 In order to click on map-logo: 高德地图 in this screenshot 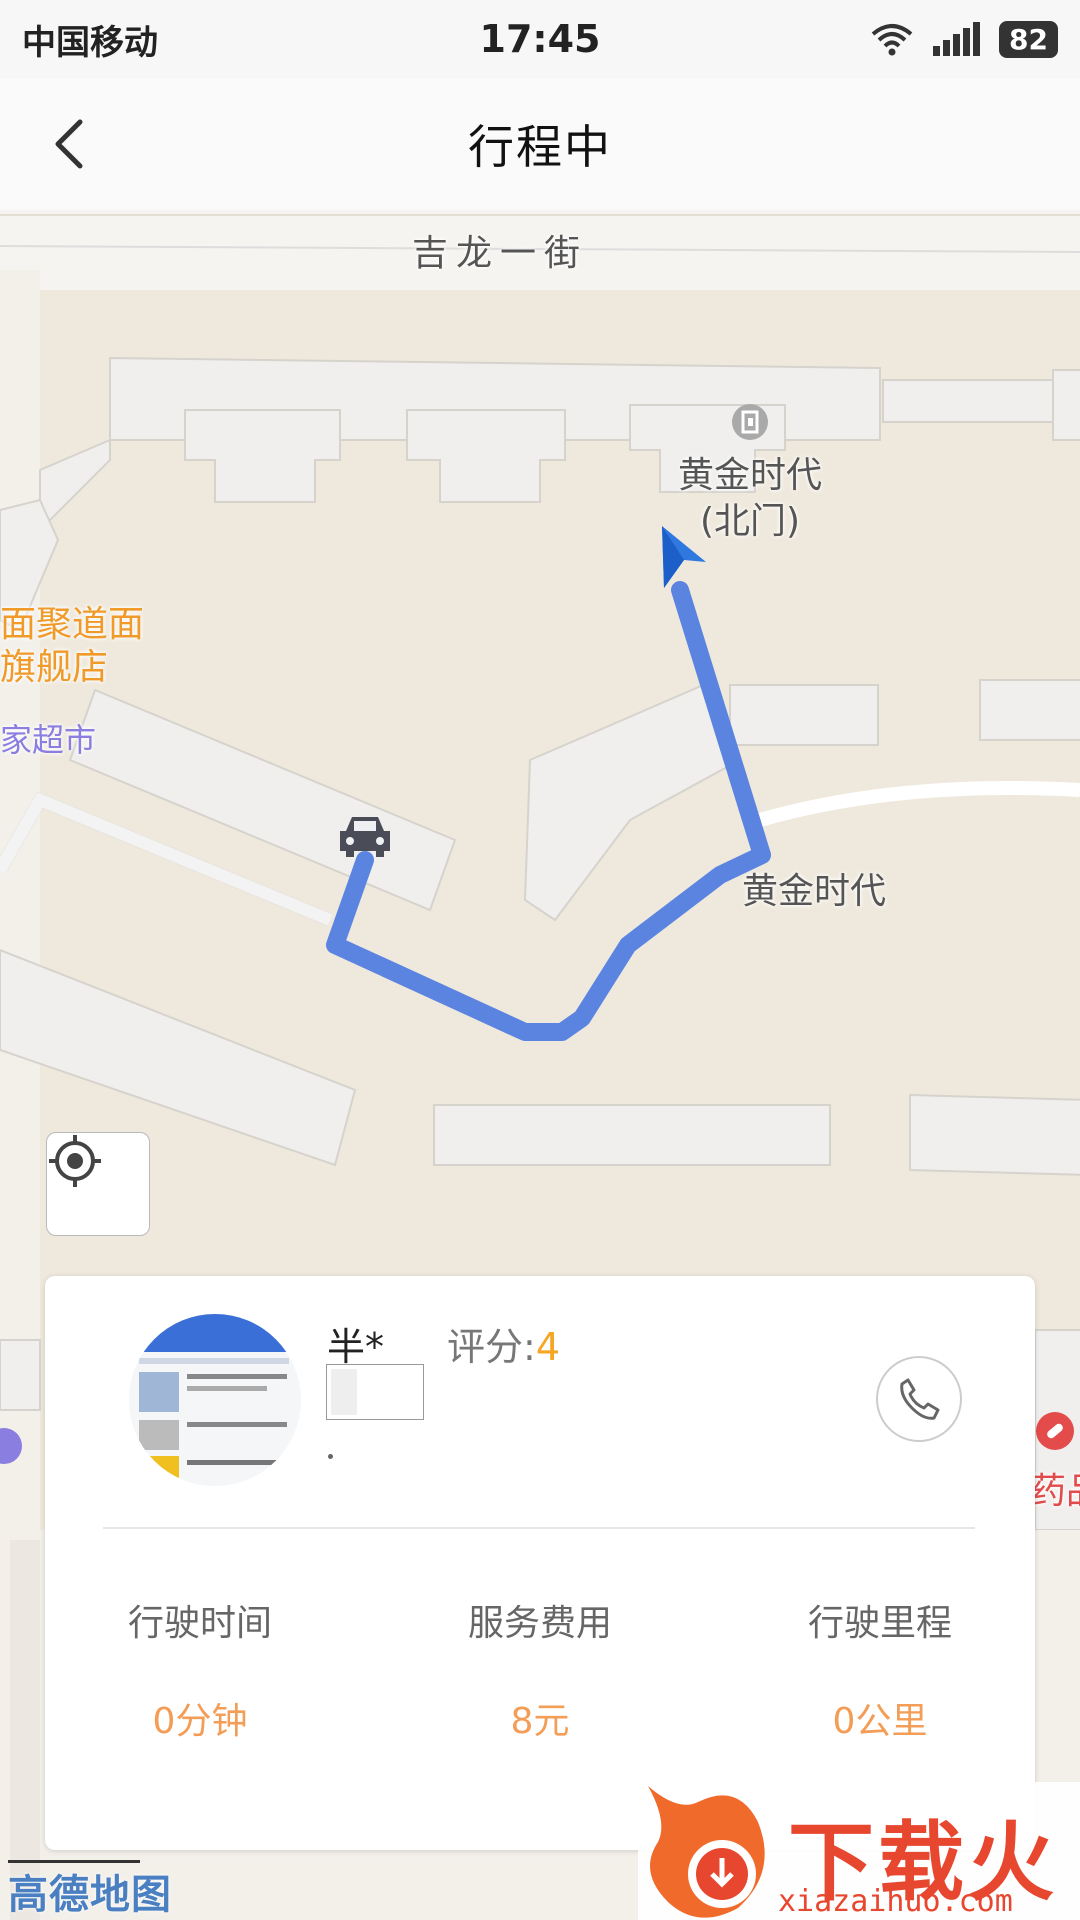, I will do `click(90, 1895)`.